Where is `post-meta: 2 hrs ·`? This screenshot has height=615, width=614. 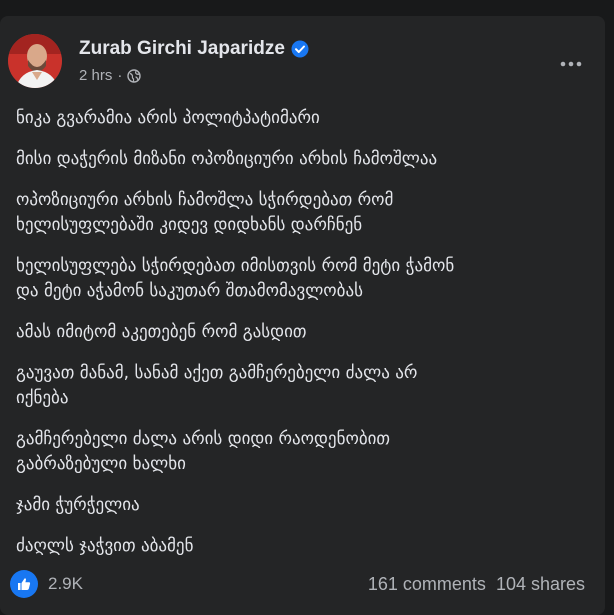
post-meta: 2 hrs · is located at coordinates (110, 75).